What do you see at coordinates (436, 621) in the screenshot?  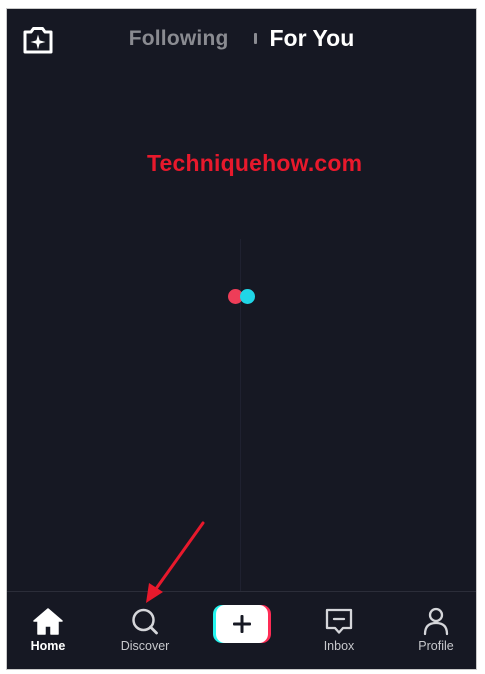 I see `person-icon` at bounding box center [436, 621].